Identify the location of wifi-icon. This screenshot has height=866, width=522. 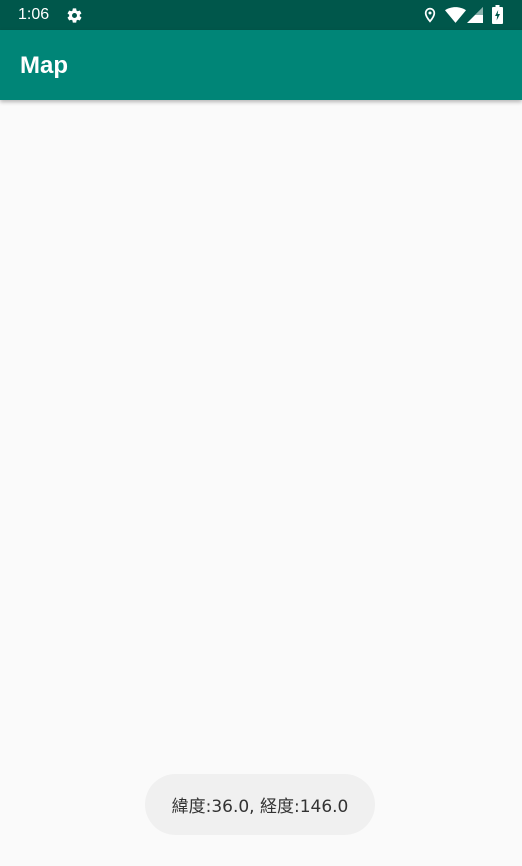
(455, 15).